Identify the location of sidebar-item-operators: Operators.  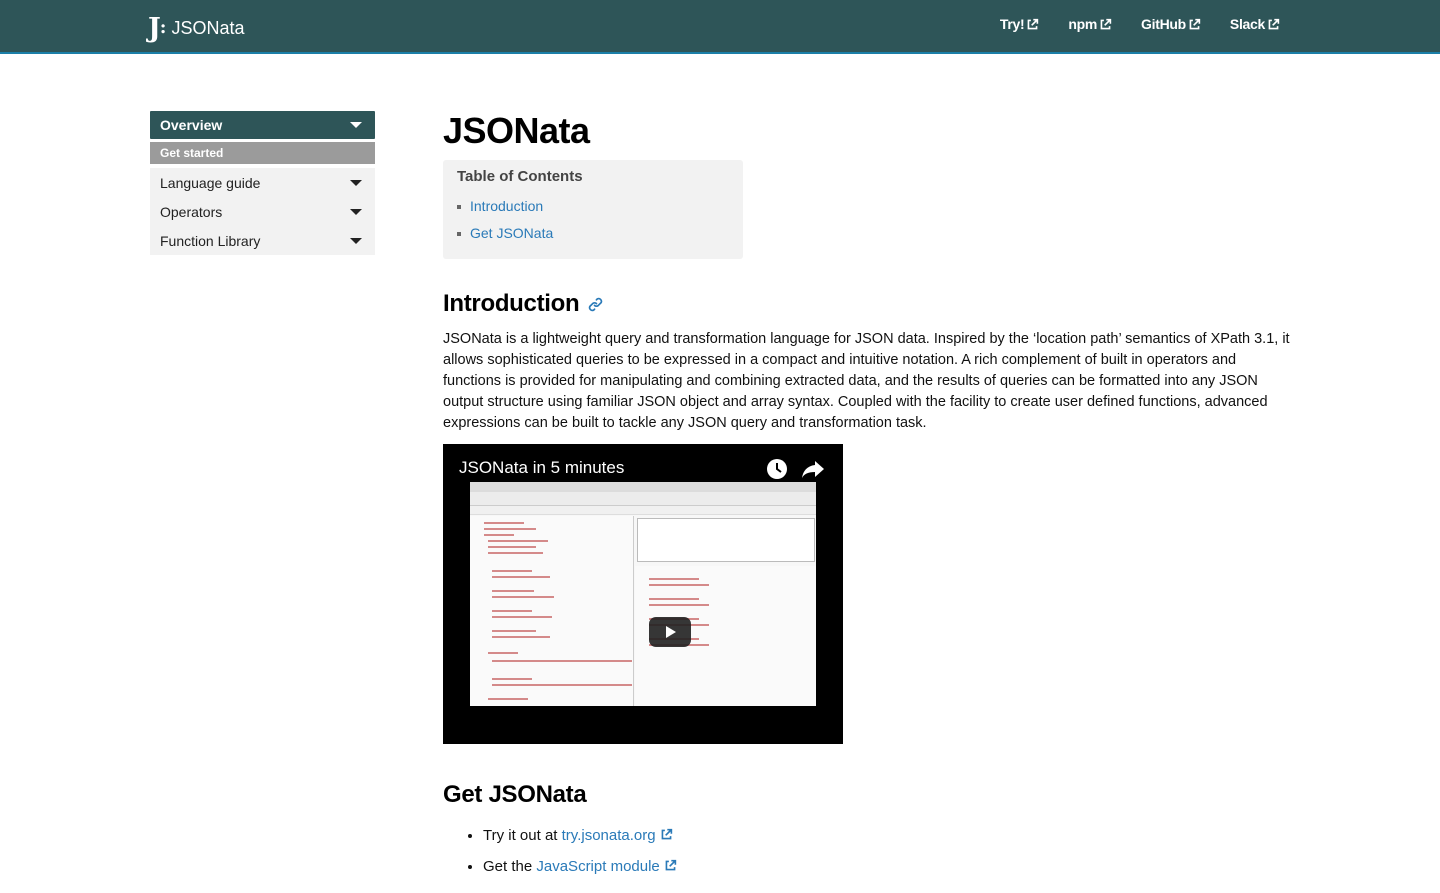
(262, 211).